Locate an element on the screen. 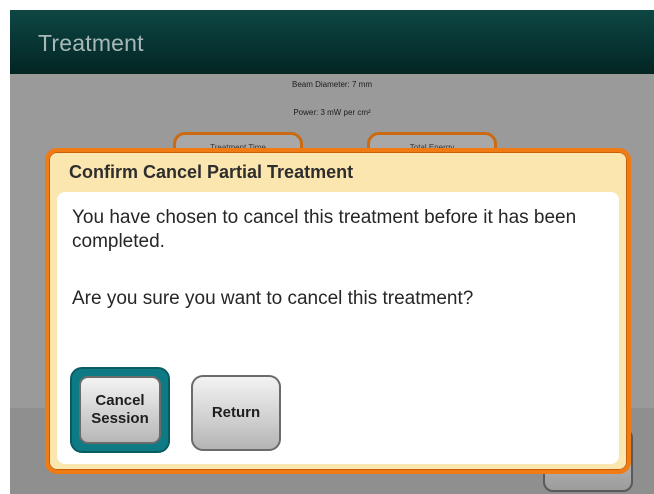  cancel-session-button: Cancel Session is located at coordinates (120, 410).